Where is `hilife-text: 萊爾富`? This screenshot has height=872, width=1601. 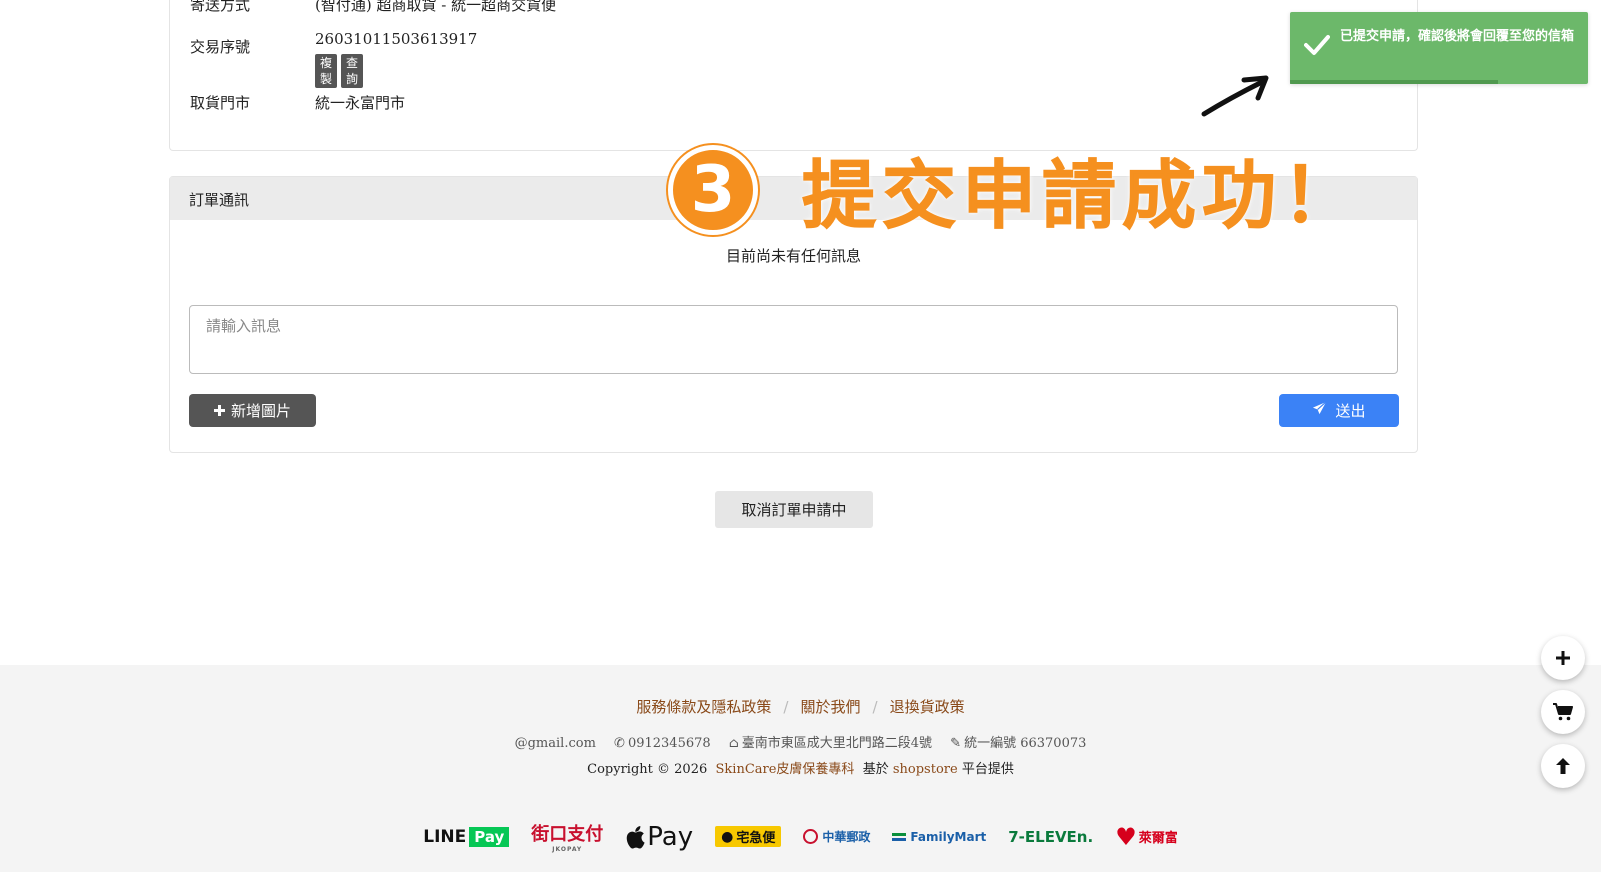
hilife-text: 萊爾富 is located at coordinates (1158, 838).